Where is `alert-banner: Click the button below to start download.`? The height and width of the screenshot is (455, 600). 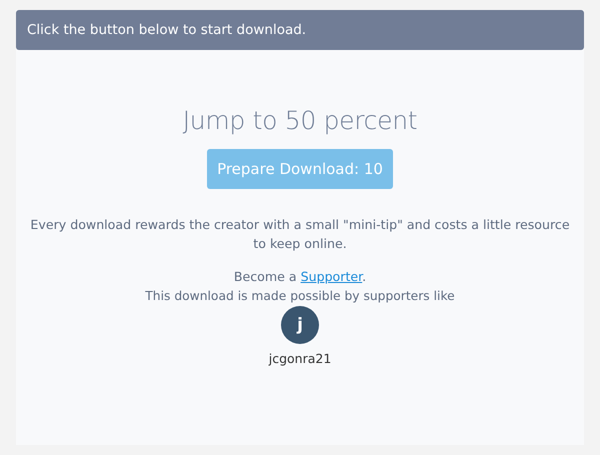
alert-banner: Click the button below to start download. is located at coordinates (300, 30).